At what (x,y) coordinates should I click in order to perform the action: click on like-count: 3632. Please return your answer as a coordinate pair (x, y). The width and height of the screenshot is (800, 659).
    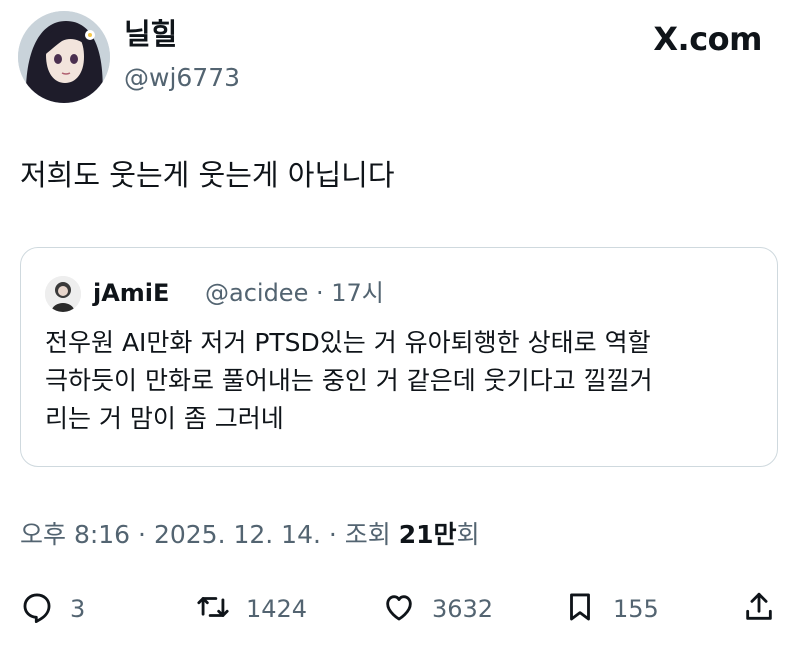
    Looking at the image, I should click on (463, 609).